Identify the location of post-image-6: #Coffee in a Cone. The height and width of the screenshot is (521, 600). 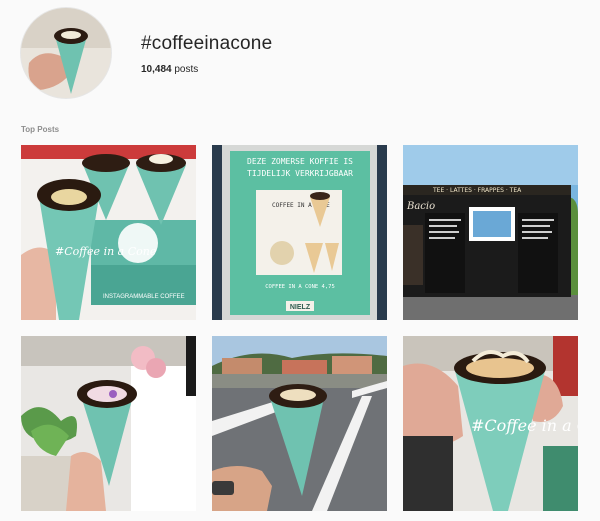
(490, 423).